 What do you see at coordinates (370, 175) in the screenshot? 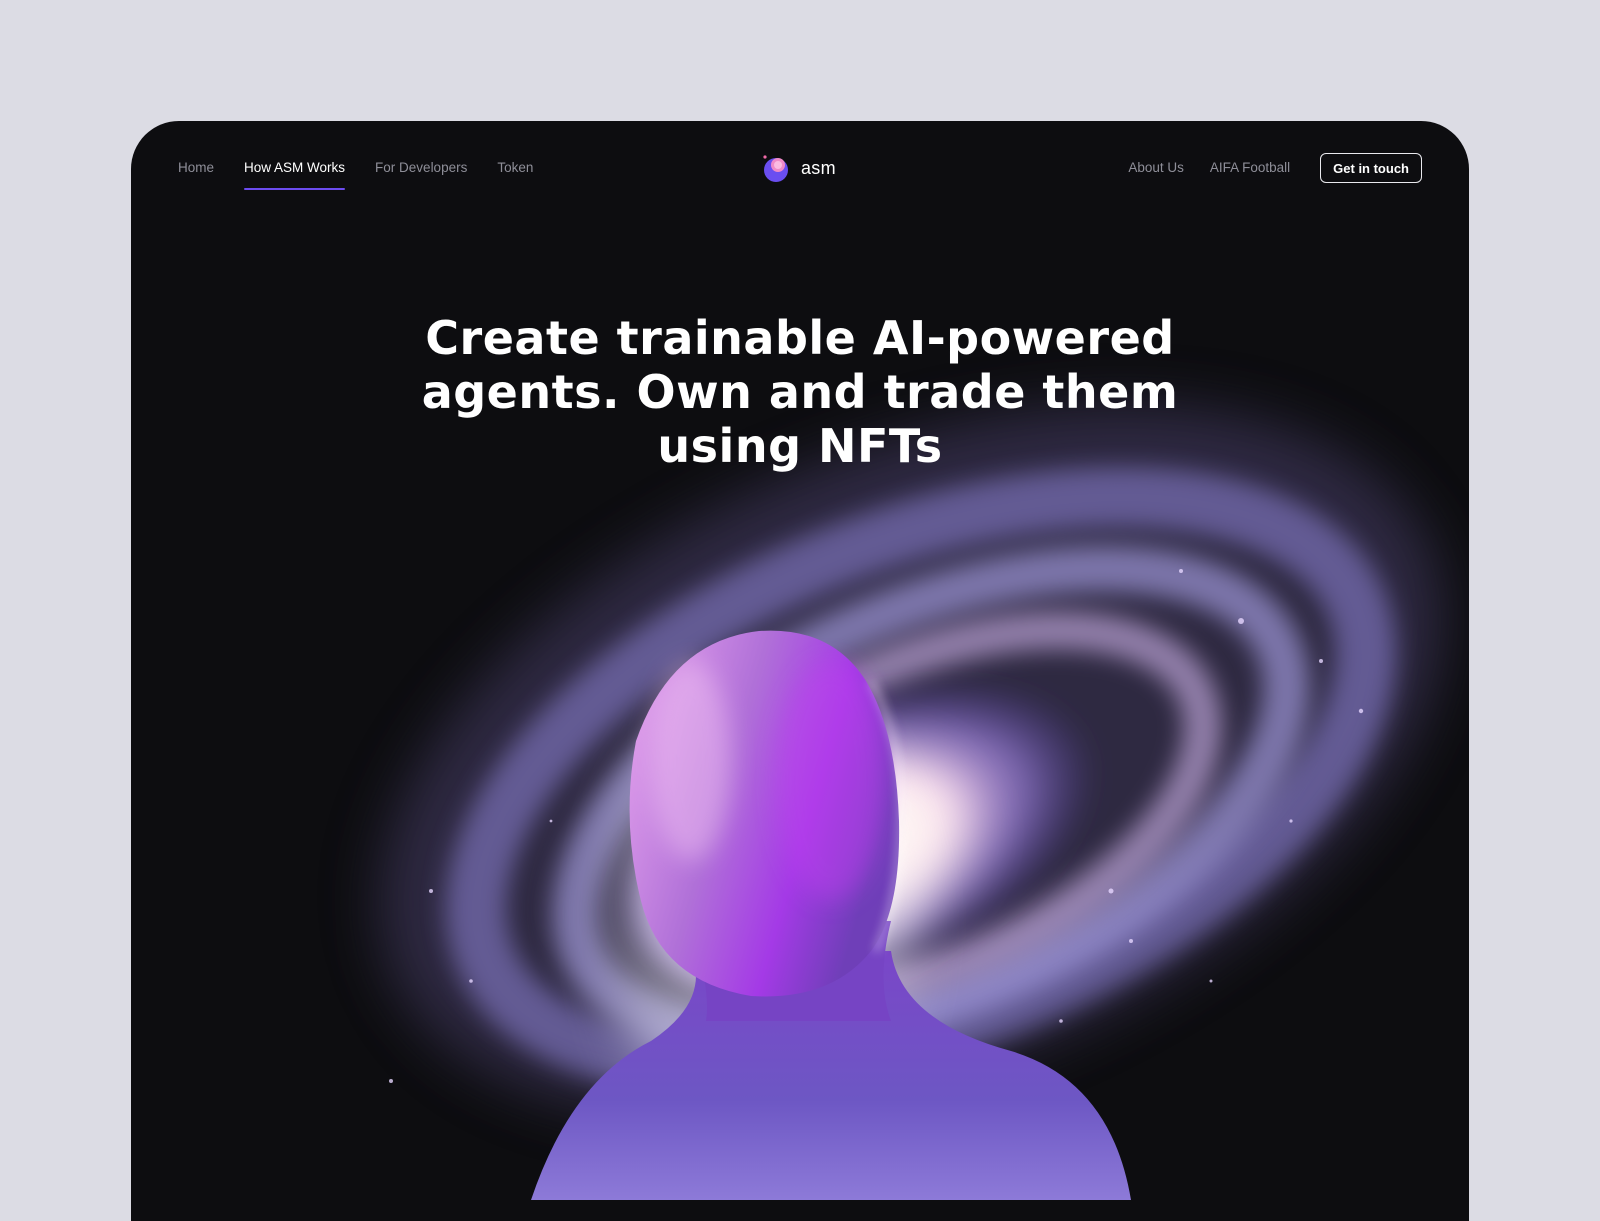
I see `primary-nav-links: Home How ASM Works For Developers Token` at bounding box center [370, 175].